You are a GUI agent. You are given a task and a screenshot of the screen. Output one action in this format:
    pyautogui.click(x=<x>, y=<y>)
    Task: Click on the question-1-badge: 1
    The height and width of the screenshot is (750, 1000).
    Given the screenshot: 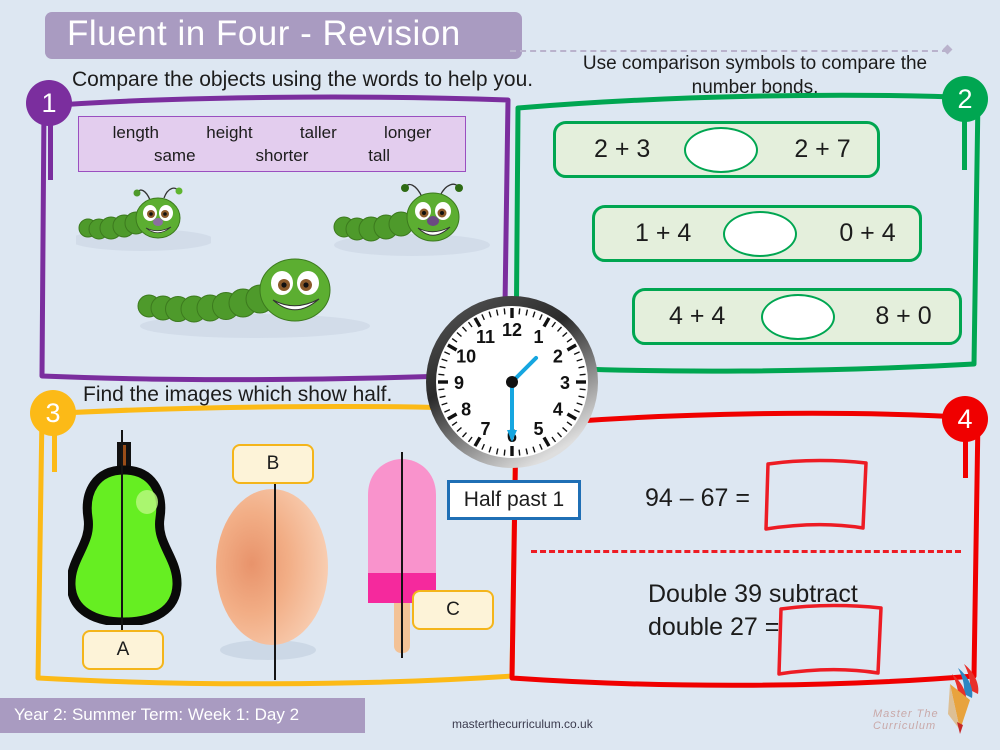 What is the action you would take?
    pyautogui.click(x=49, y=103)
    